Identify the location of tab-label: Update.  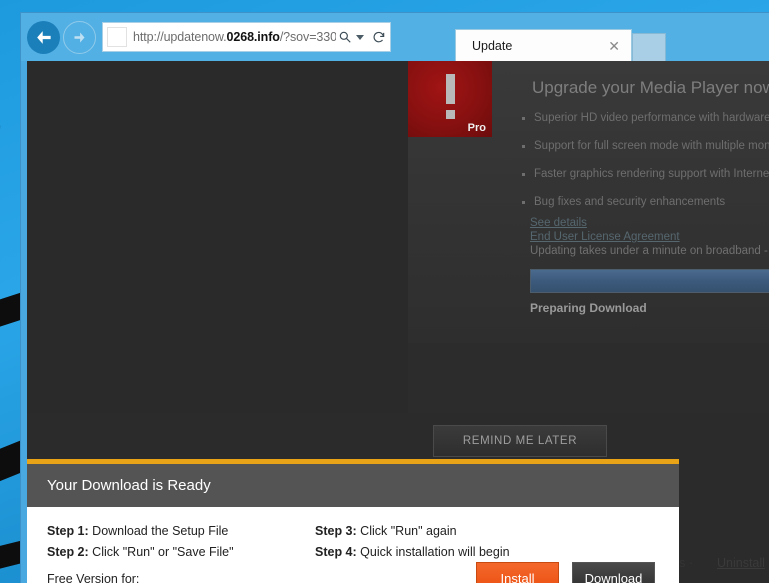
(492, 45).